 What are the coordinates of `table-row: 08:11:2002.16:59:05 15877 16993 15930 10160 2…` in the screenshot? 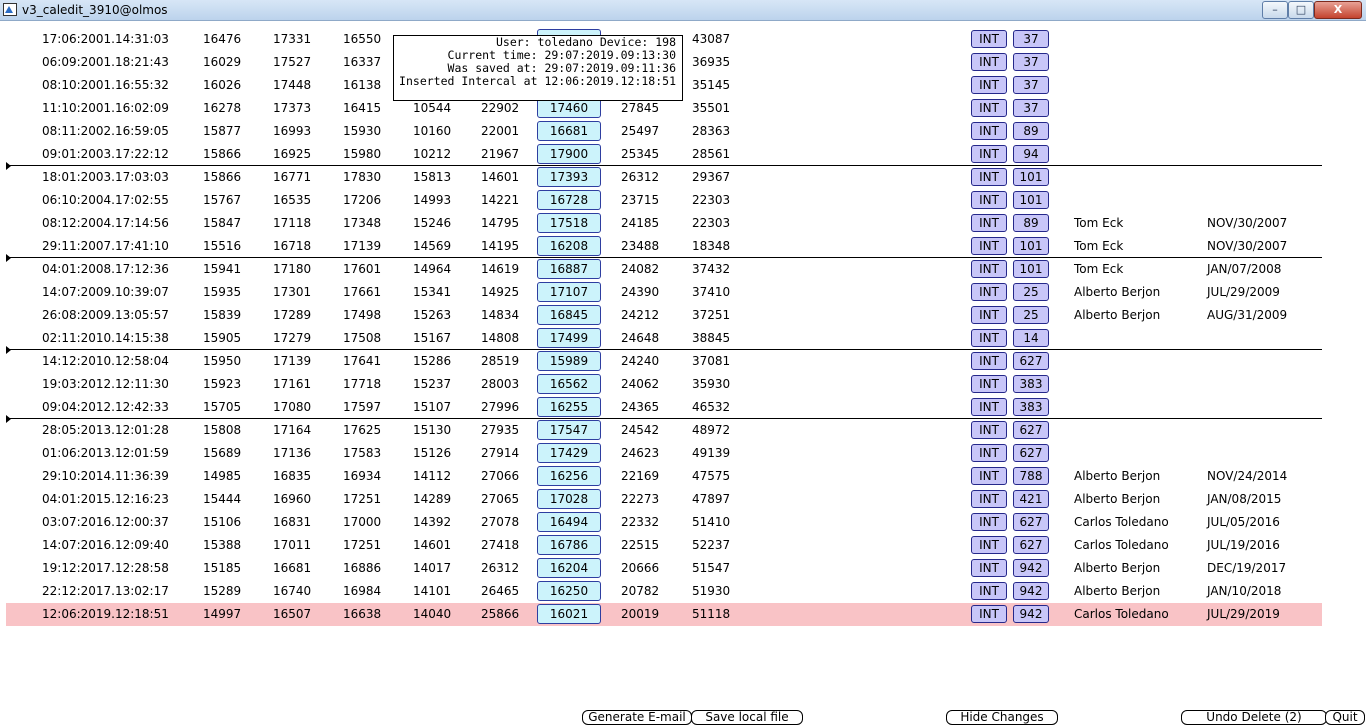 It's located at (664, 131).